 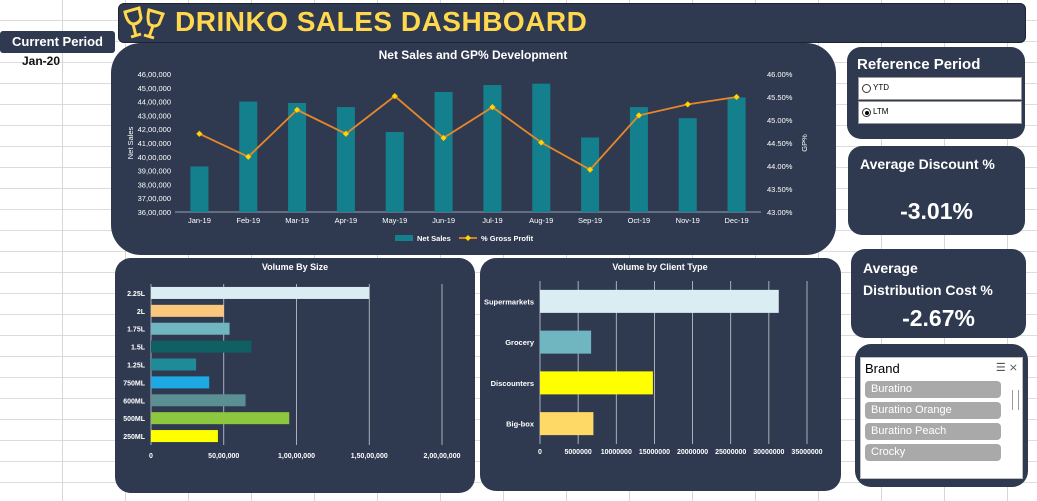 What do you see at coordinates (154, 88) in the screenshot?
I see `y-tick-label: 45,00,000` at bounding box center [154, 88].